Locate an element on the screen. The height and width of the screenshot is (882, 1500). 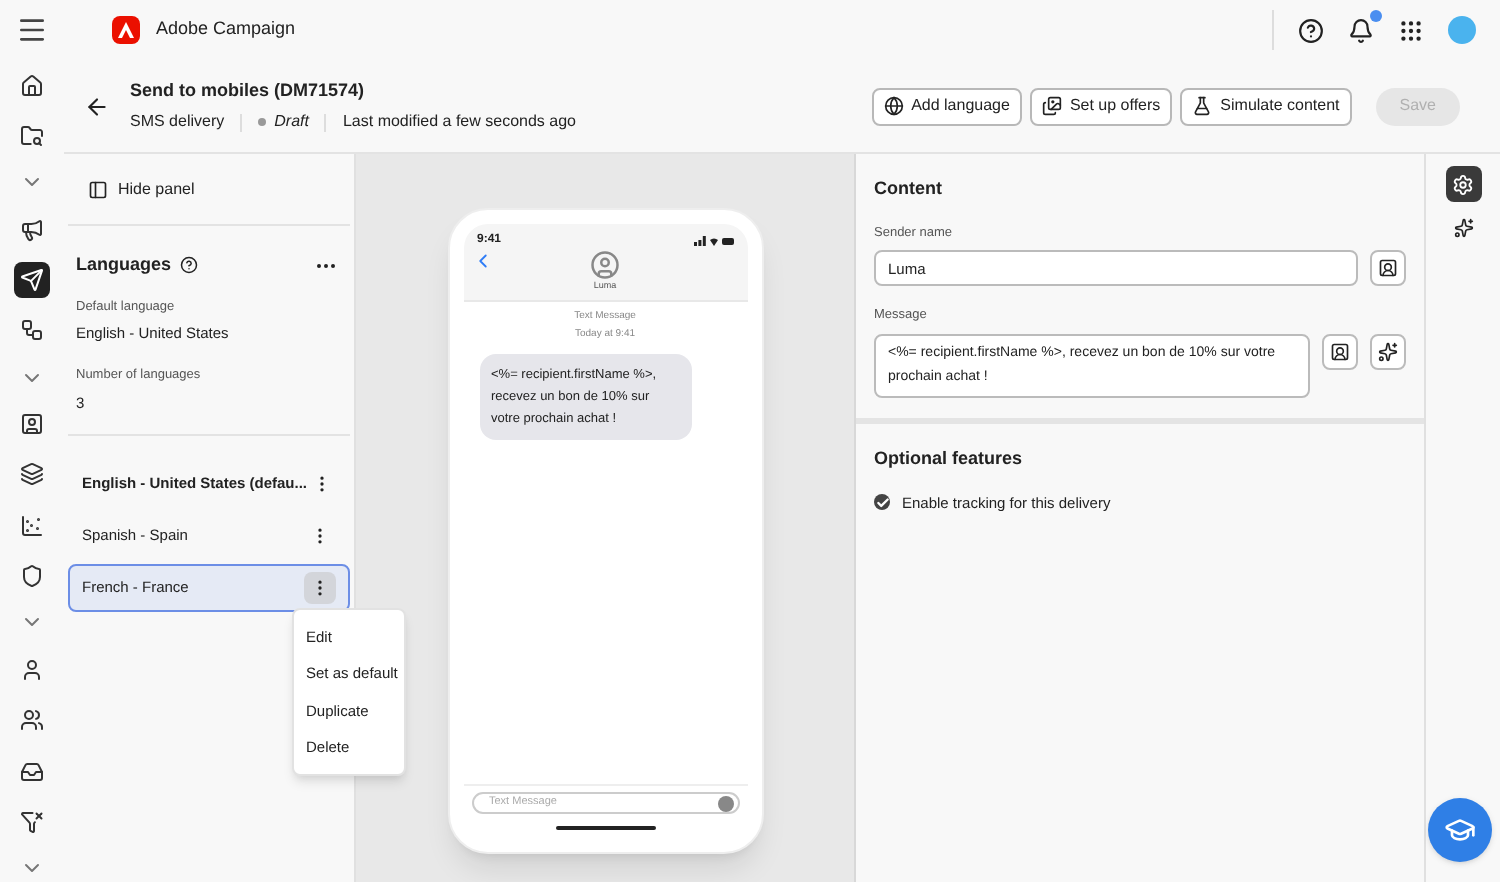
ai-assist-icon is located at coordinates (1463, 228).